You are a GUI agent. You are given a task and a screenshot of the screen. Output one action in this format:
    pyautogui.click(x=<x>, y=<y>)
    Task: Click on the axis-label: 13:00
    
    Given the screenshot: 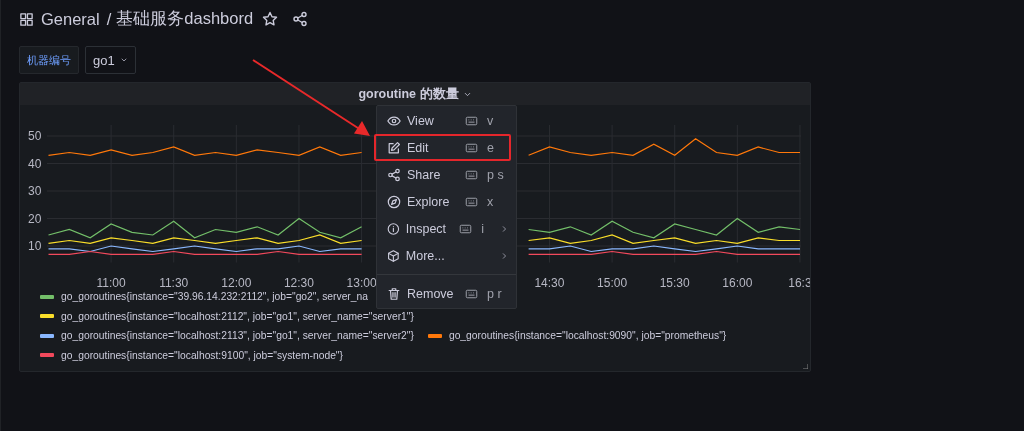 What is the action you would take?
    pyautogui.click(x=361, y=282)
    